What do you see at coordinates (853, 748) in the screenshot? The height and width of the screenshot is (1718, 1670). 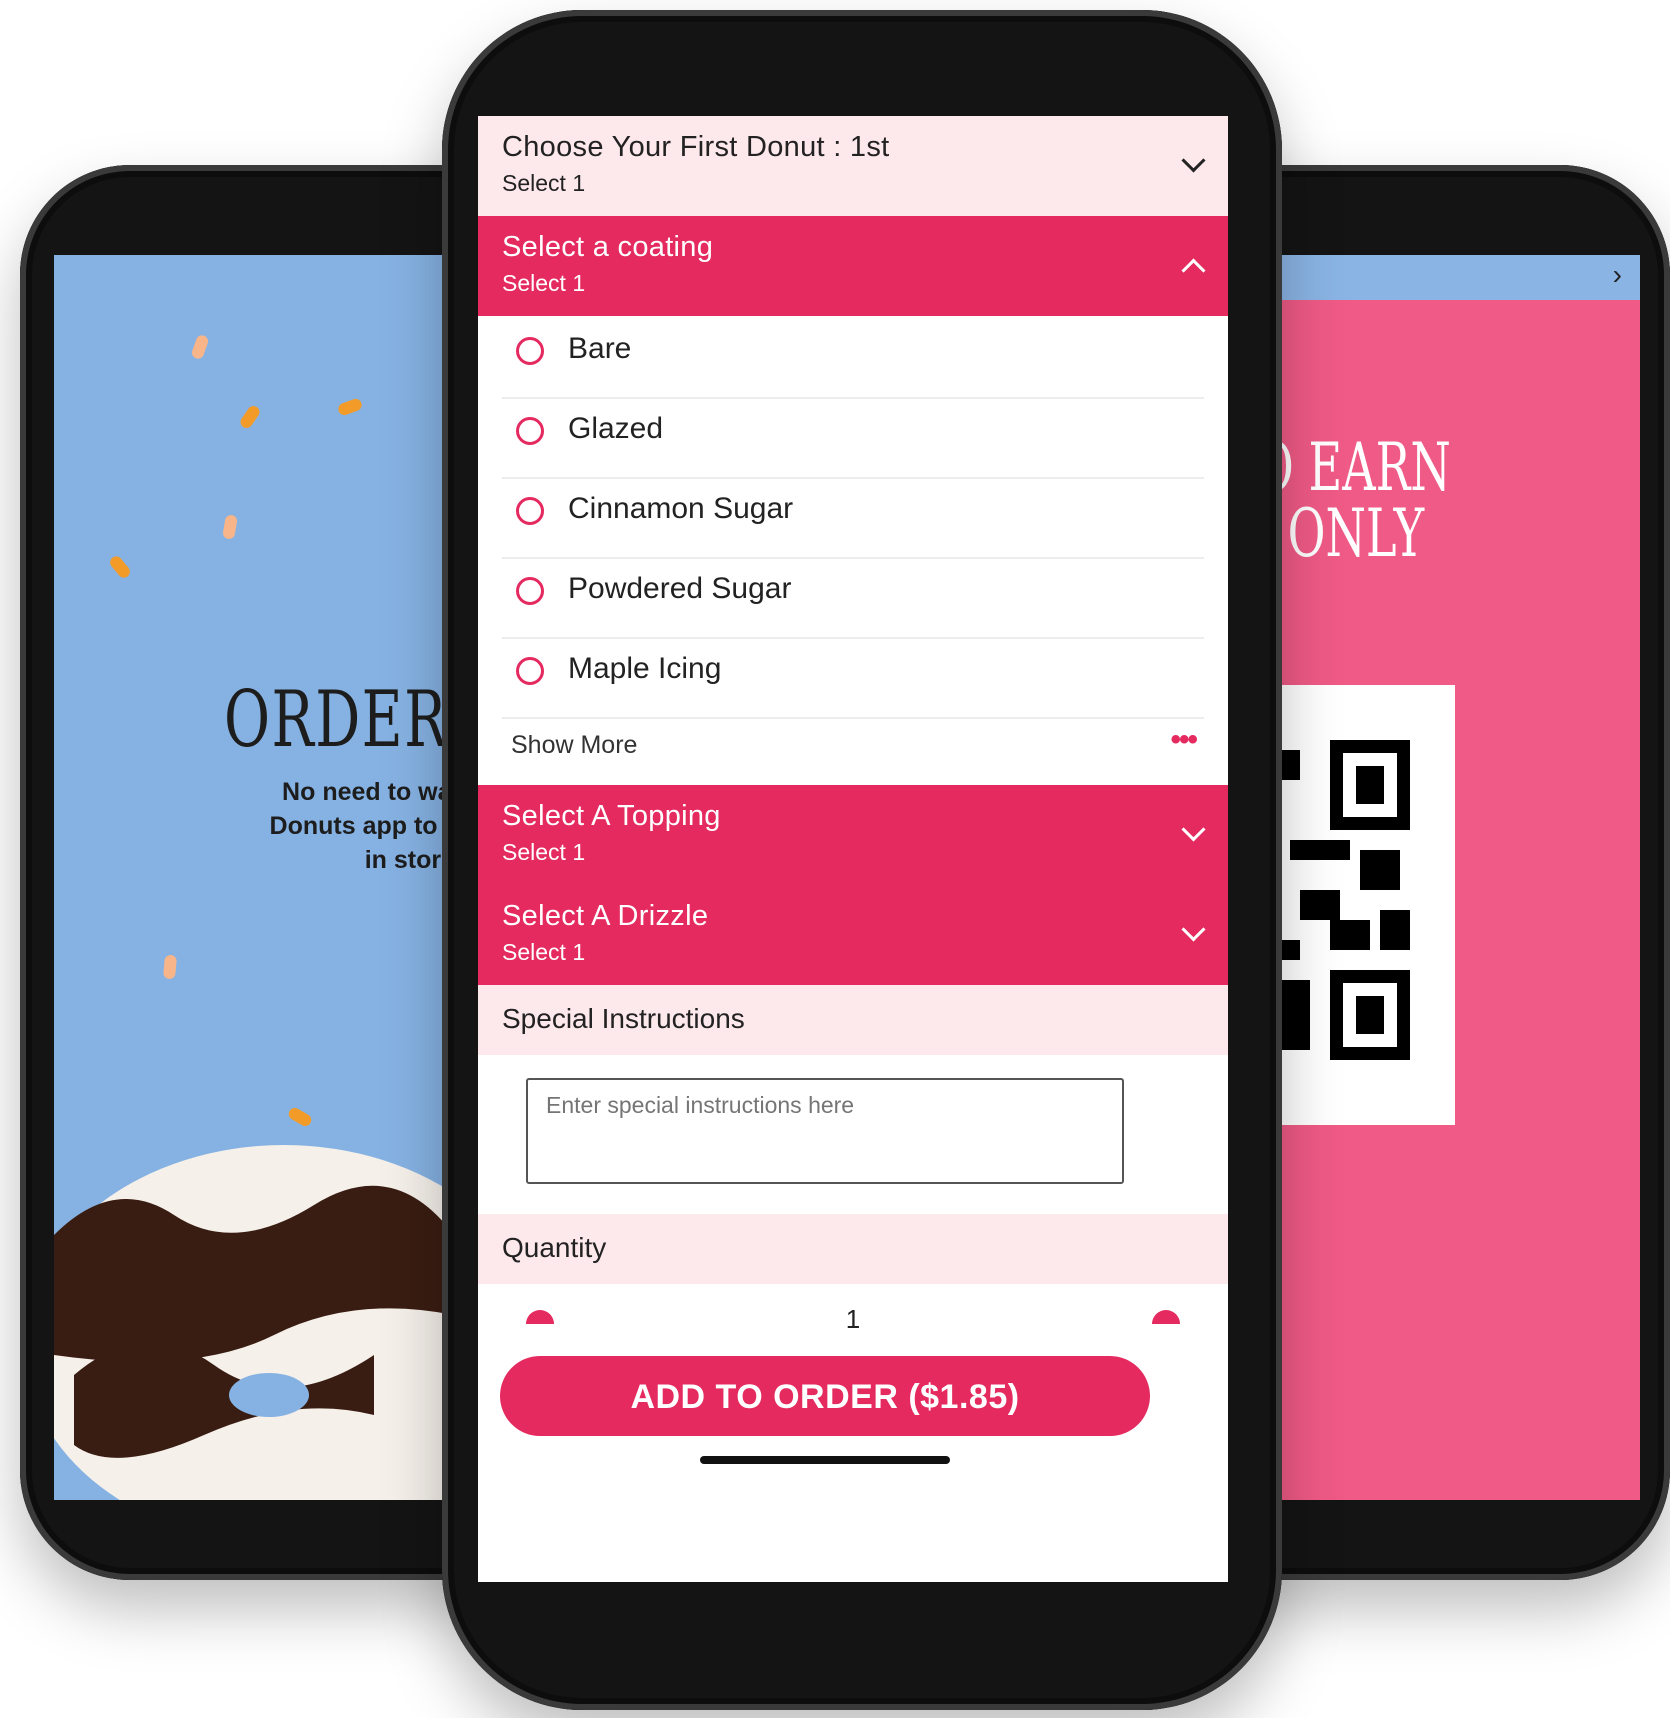 I see `show-more-row: Show More •••` at bounding box center [853, 748].